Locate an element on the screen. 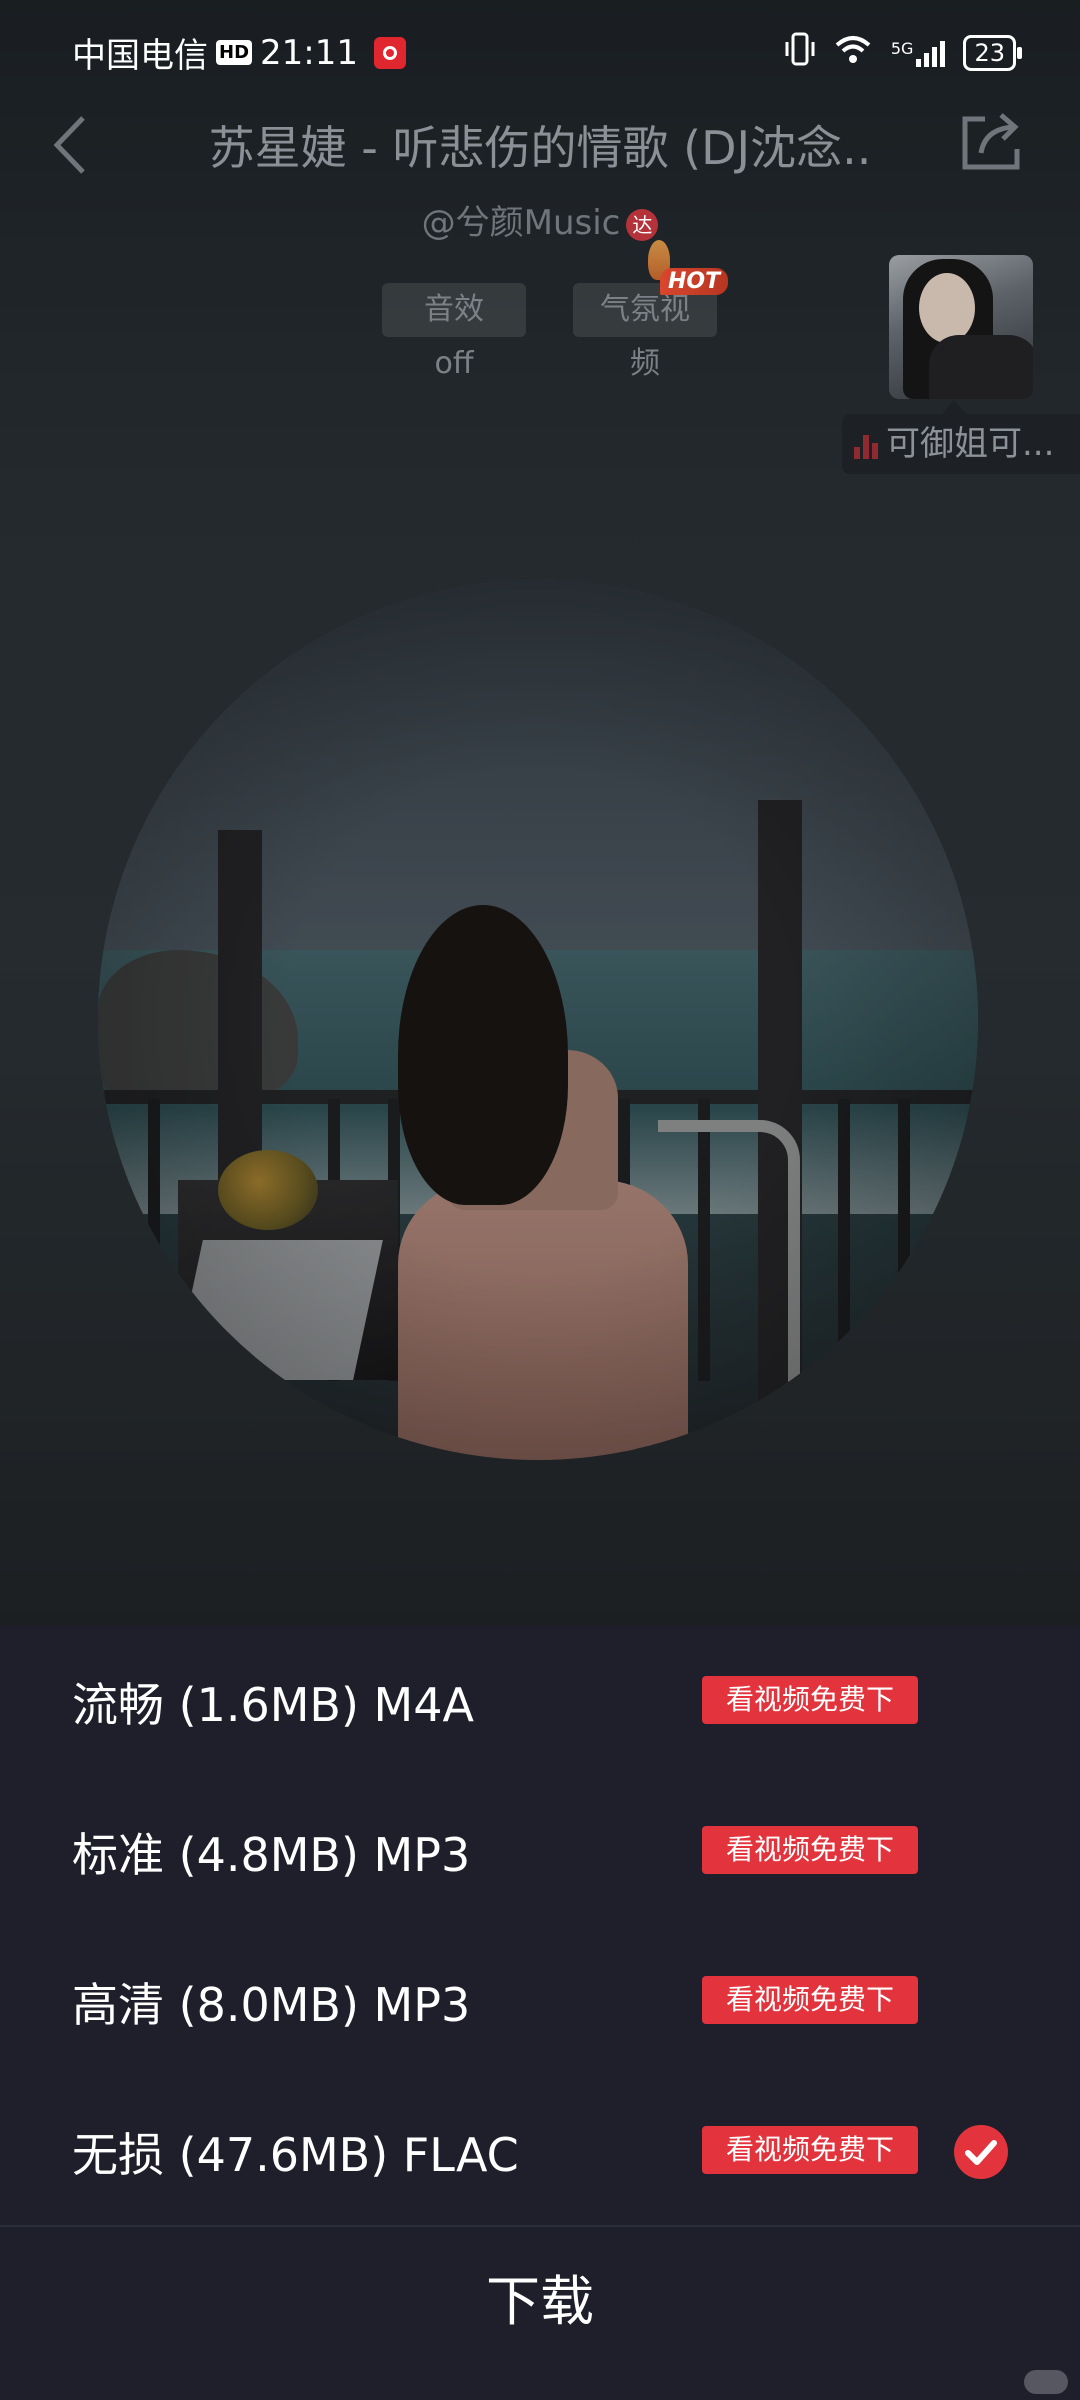 This screenshot has height=2400, width=1080. battery-icon: 23 is located at coordinates (992, 52).